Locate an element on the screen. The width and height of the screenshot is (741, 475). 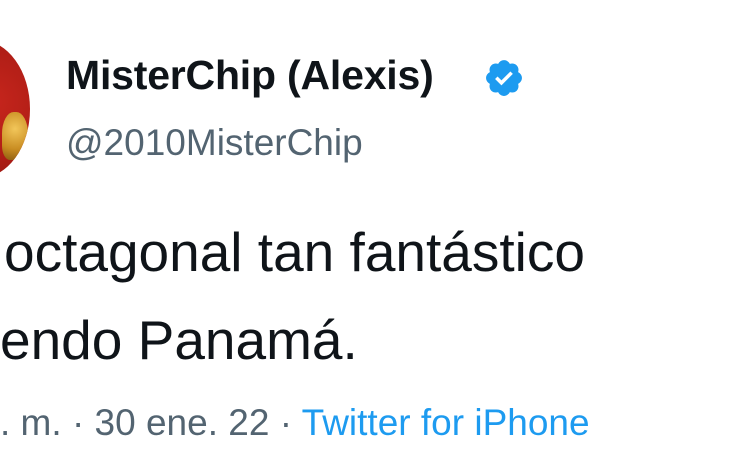
avatar is located at coordinates (15, 109).